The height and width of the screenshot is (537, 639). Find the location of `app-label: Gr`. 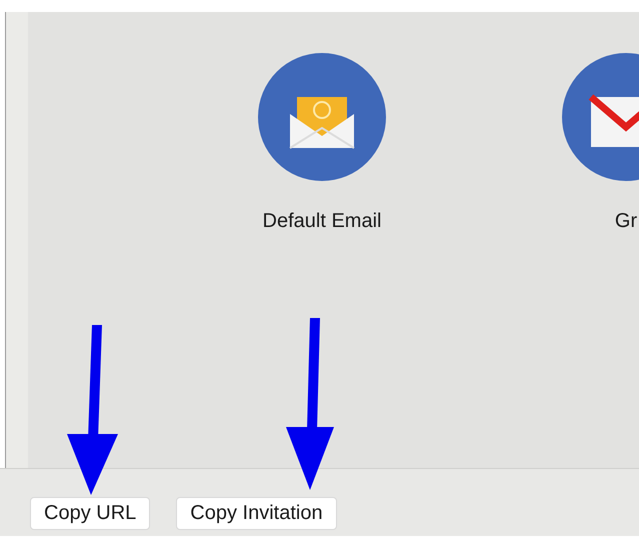

app-label: Gr is located at coordinates (626, 221).